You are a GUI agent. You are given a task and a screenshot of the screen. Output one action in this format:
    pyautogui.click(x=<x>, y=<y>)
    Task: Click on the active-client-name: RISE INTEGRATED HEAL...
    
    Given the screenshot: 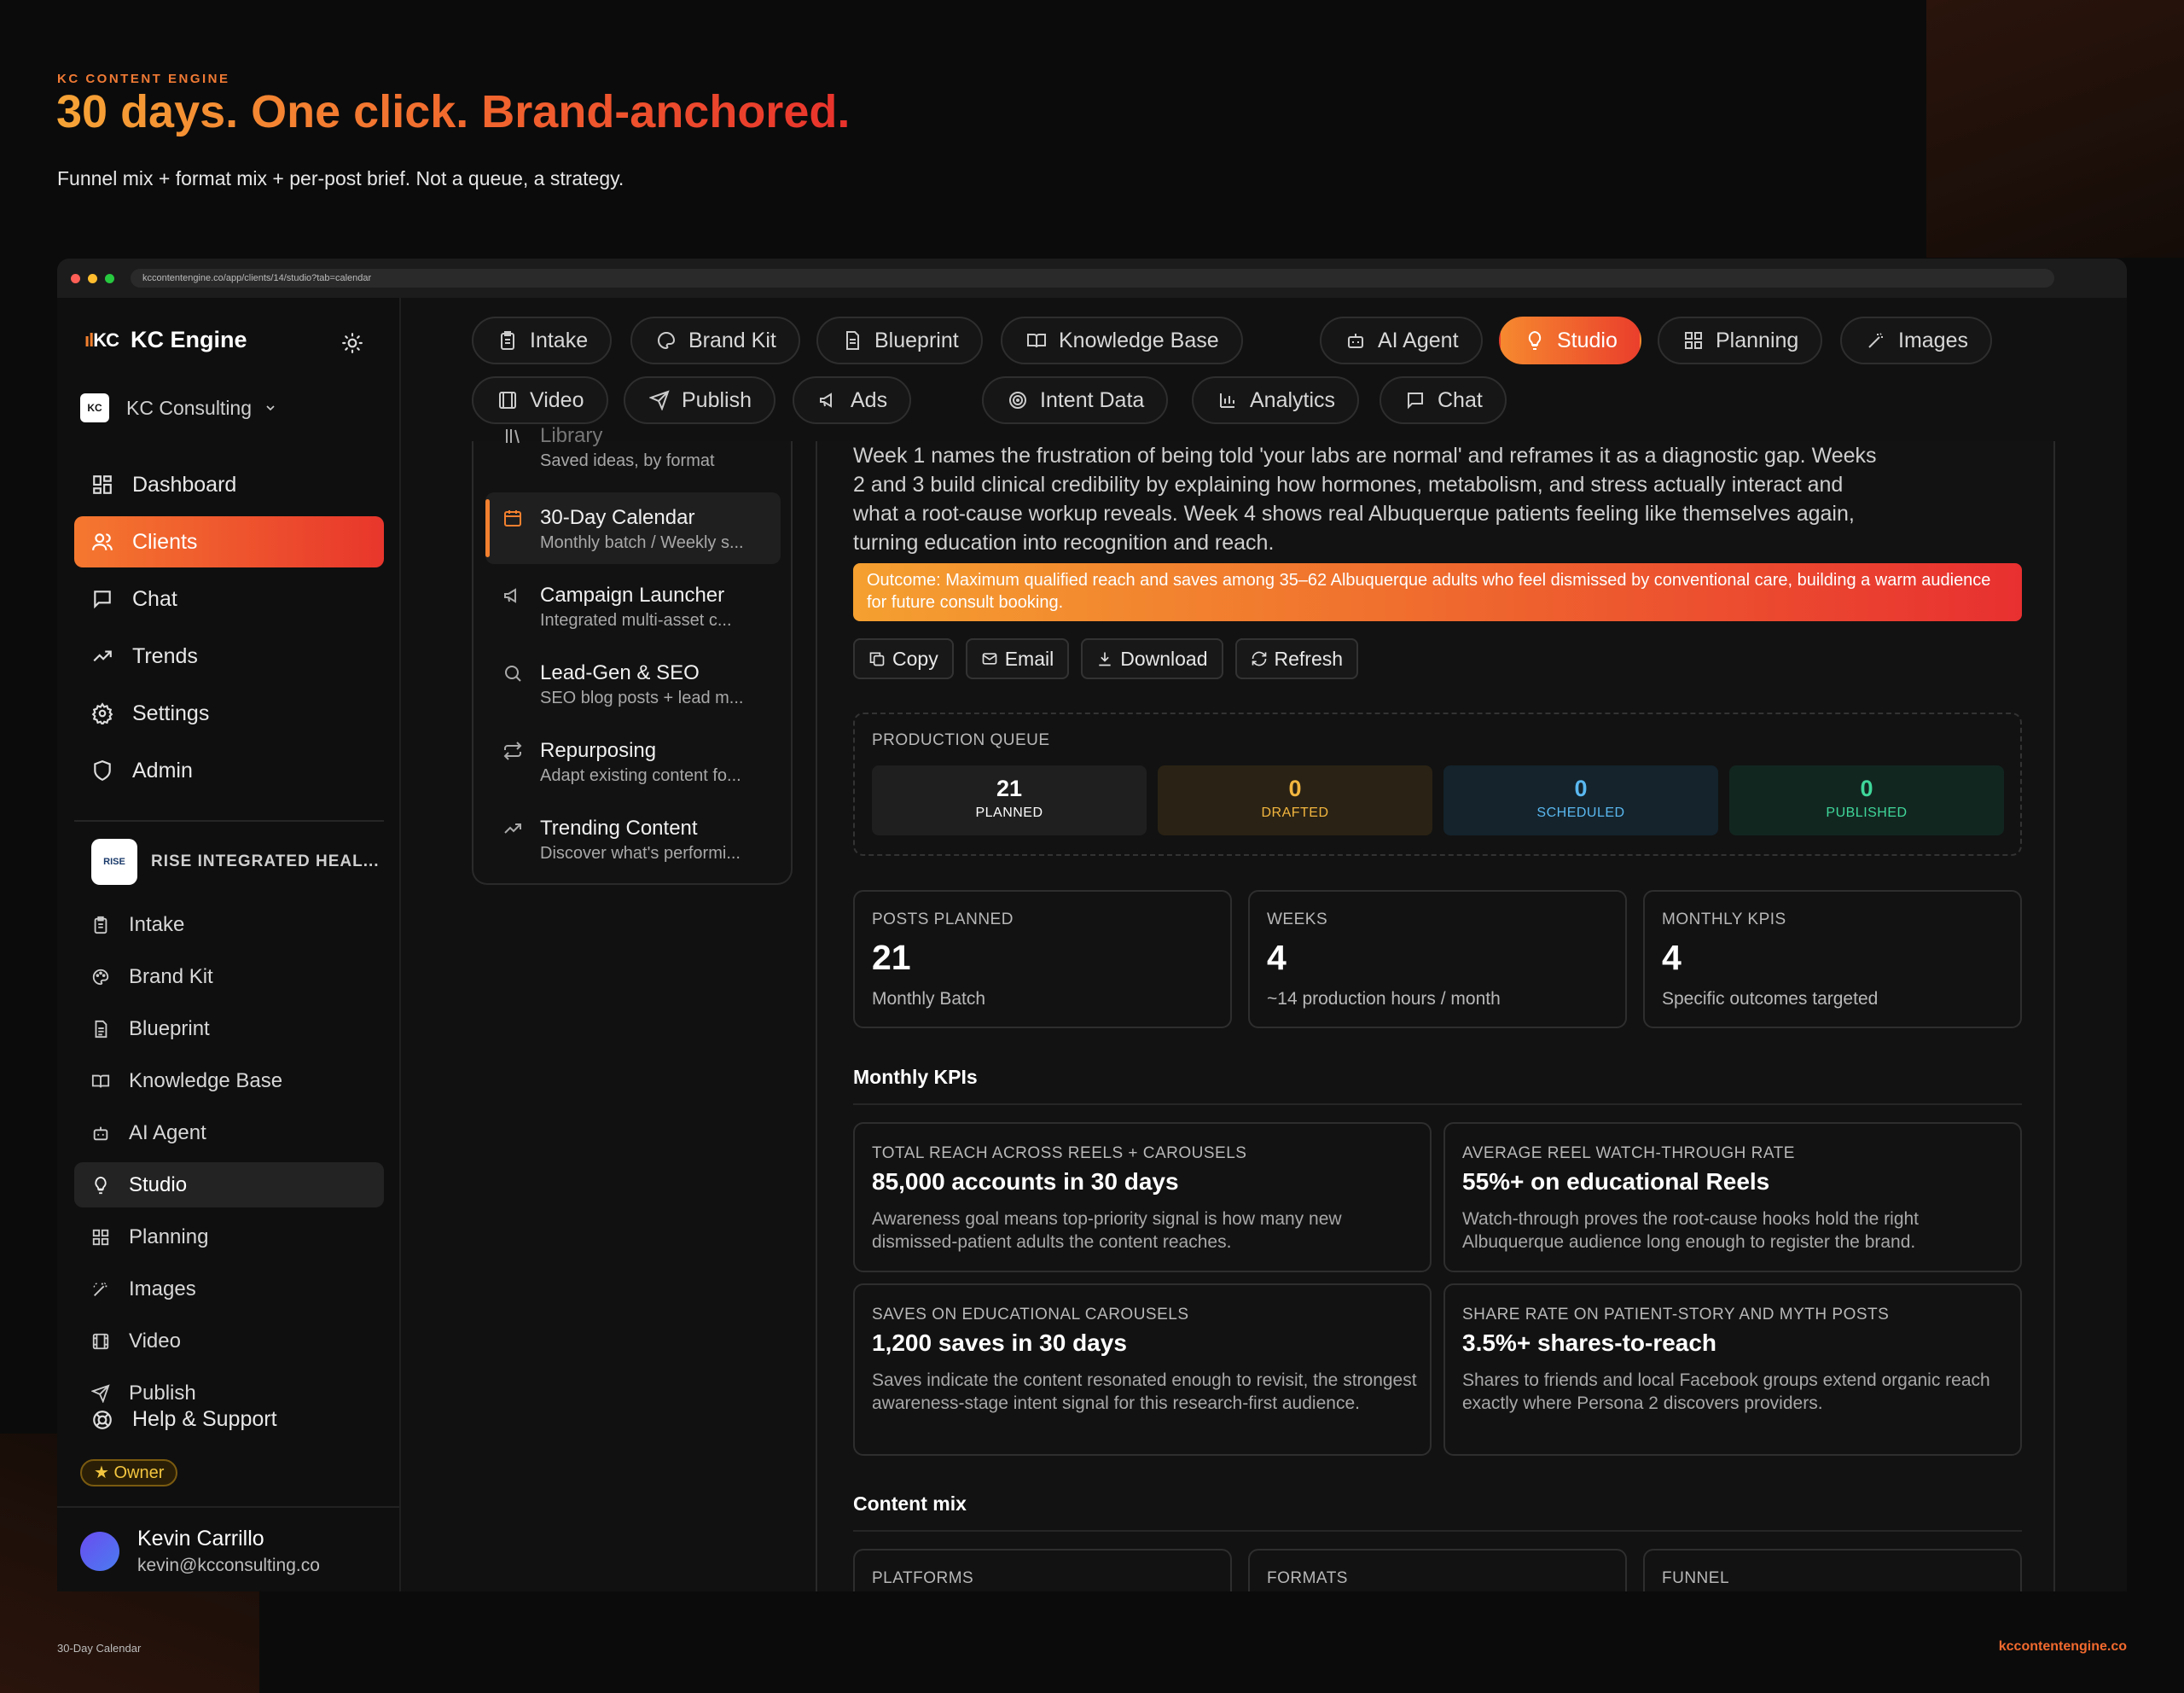 What is the action you would take?
    pyautogui.click(x=266, y=861)
    